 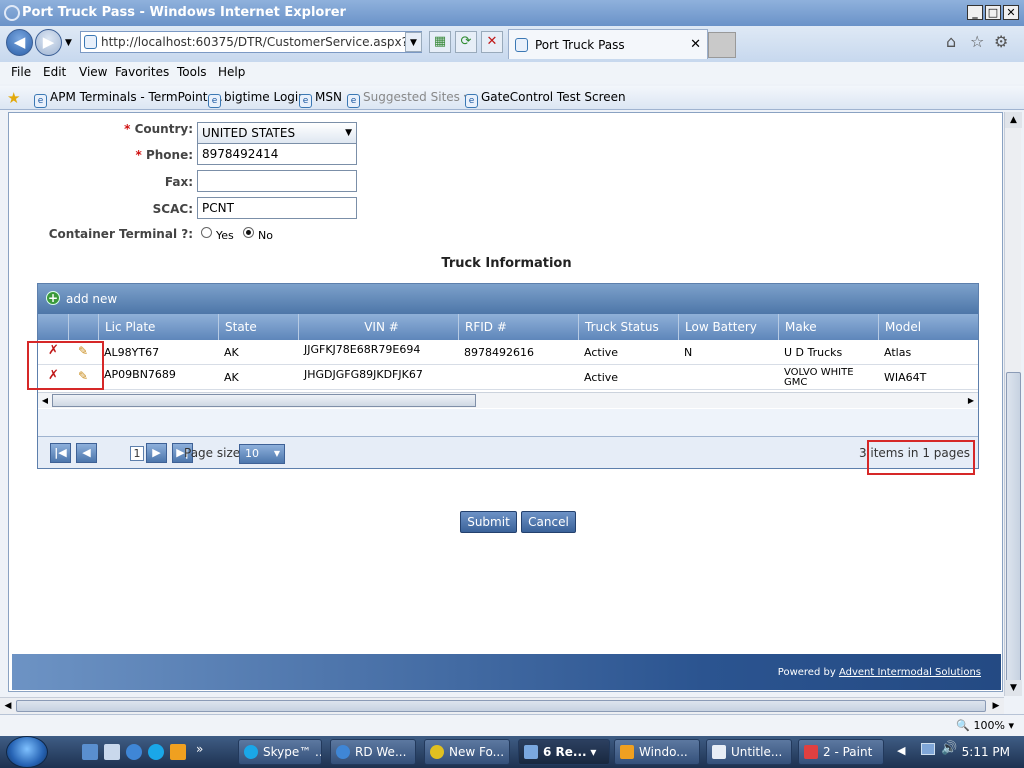 What do you see at coordinates (828, 327) in the screenshot?
I see `header-make: Make` at bounding box center [828, 327].